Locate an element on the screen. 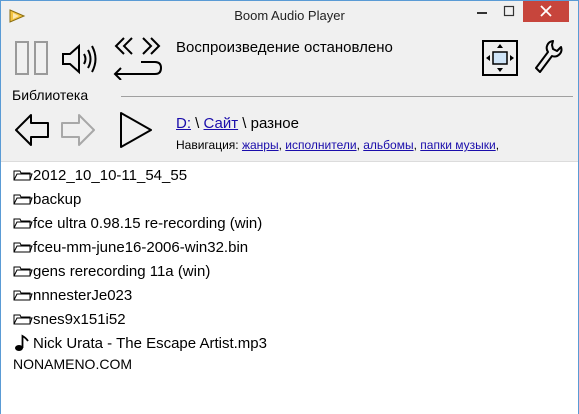 This screenshot has width=579, height=414. maximize-button is located at coordinates (509, 11).